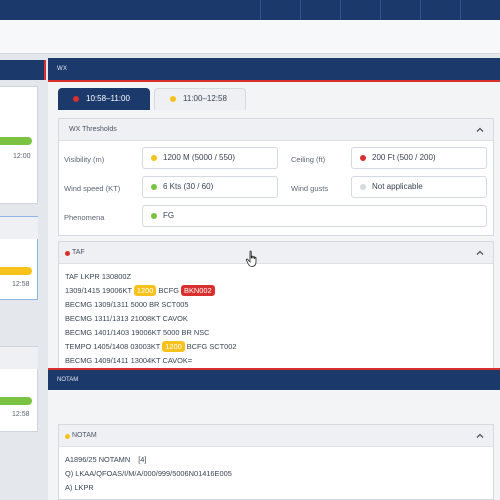 This screenshot has height=500, width=500. What do you see at coordinates (62, 69) in the screenshot?
I see `wx-panel-title: WX` at bounding box center [62, 69].